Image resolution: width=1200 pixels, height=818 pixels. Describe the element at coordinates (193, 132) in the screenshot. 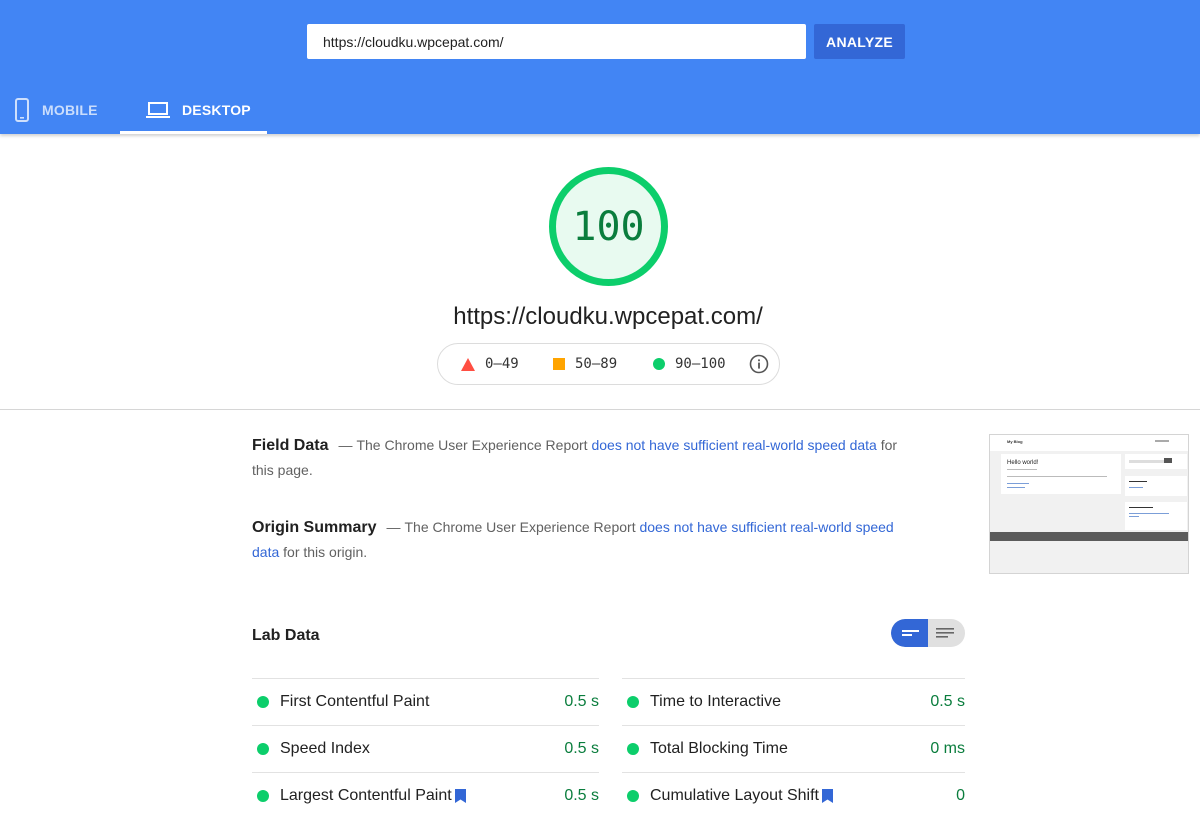

I see `active-tab-indicator` at that location.